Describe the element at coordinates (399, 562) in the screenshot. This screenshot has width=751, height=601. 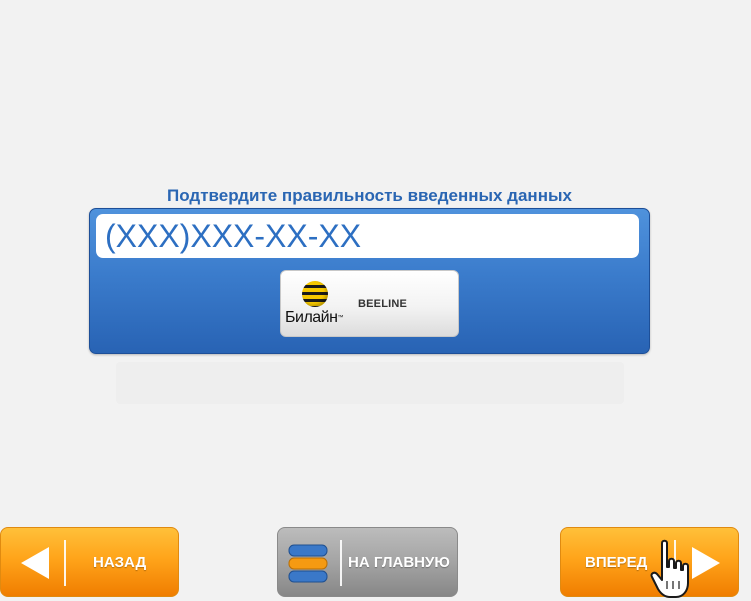
I see `home-button-label: НА ГЛАВНУЮ` at that location.